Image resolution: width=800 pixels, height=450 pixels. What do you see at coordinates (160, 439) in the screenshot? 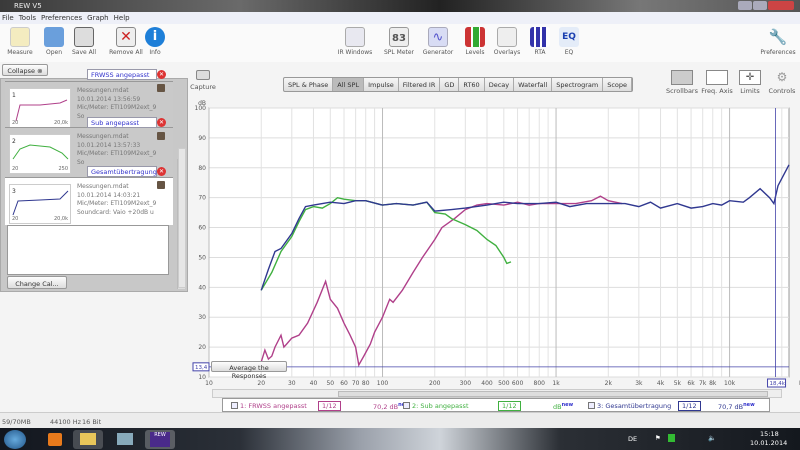
I see `rew-taskbar-icon: REW` at bounding box center [160, 439].